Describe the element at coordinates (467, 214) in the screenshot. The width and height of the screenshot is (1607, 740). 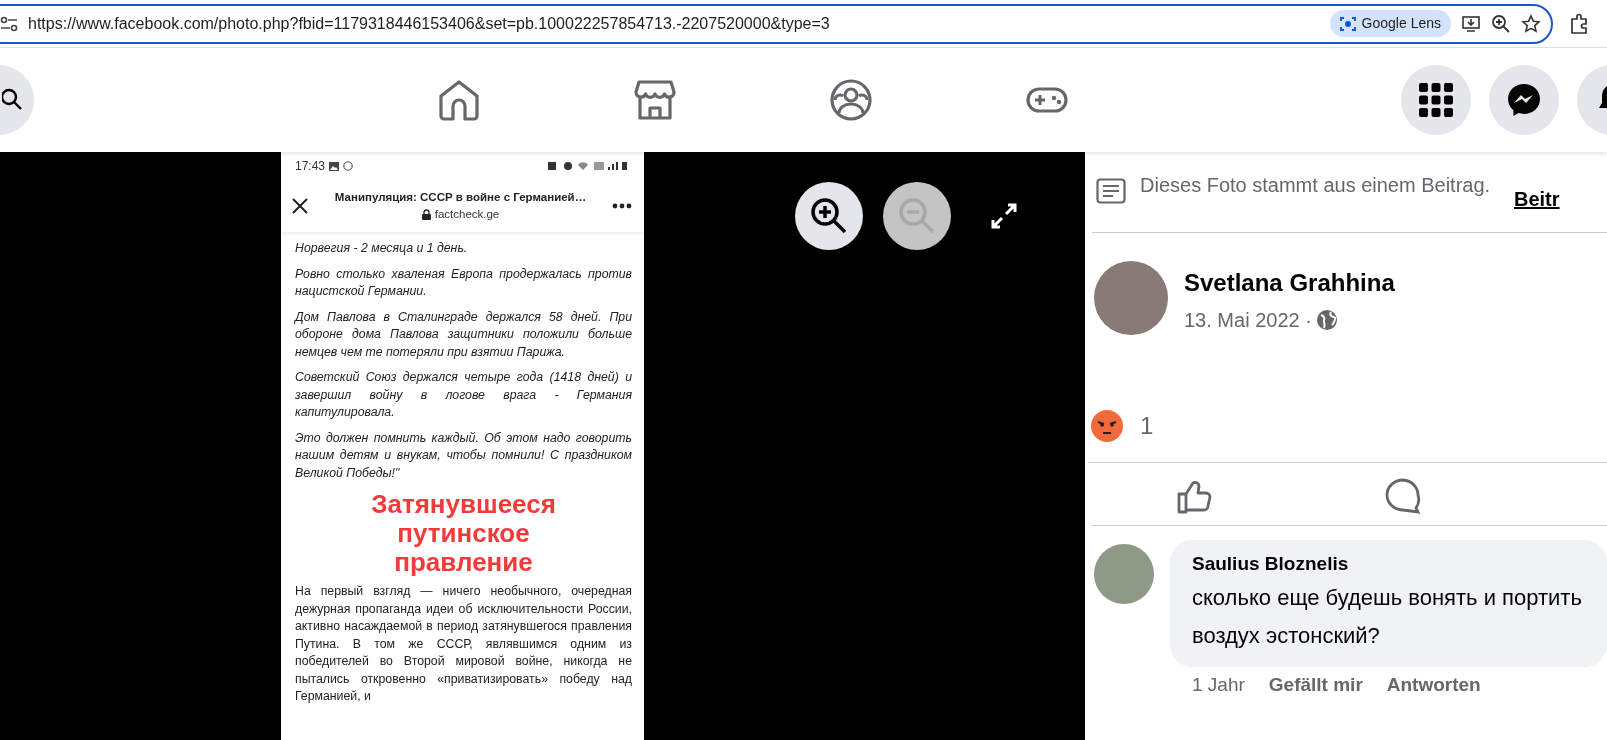
I see `article-domain: factcheck.ge` at that location.